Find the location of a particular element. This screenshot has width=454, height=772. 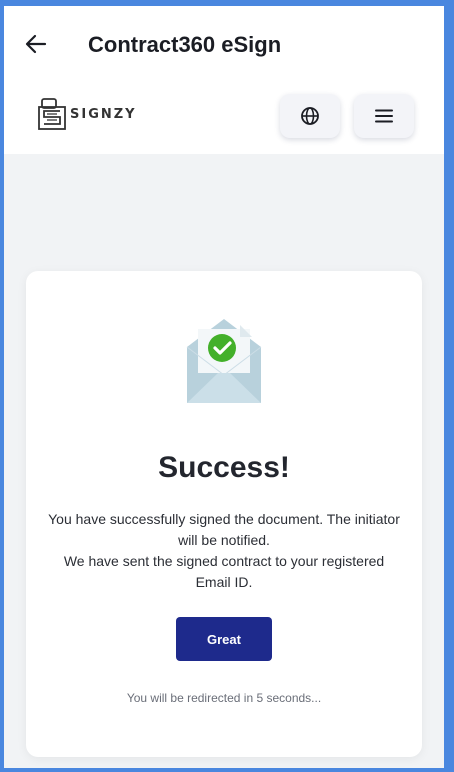

back-button is located at coordinates (36, 44).